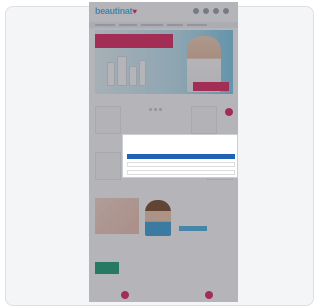  I want to click on consent-settings-button, so click(181, 164).